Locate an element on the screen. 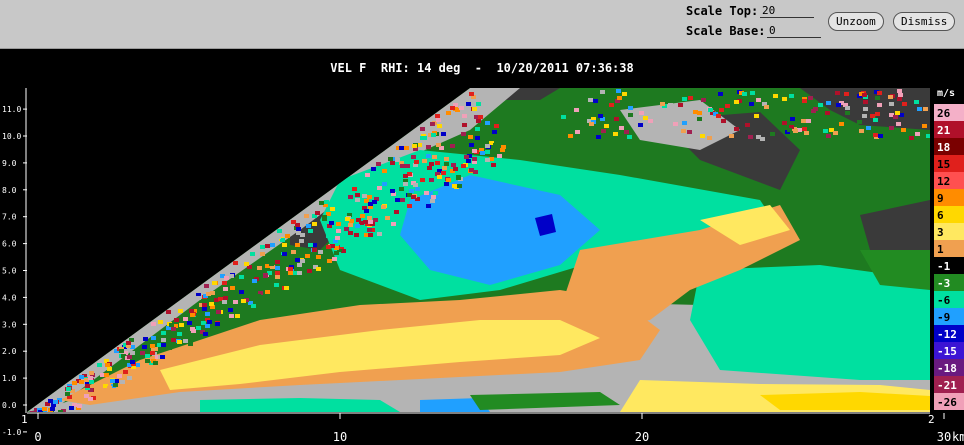  corner-marker-left: 1 is located at coordinates (24, 419).